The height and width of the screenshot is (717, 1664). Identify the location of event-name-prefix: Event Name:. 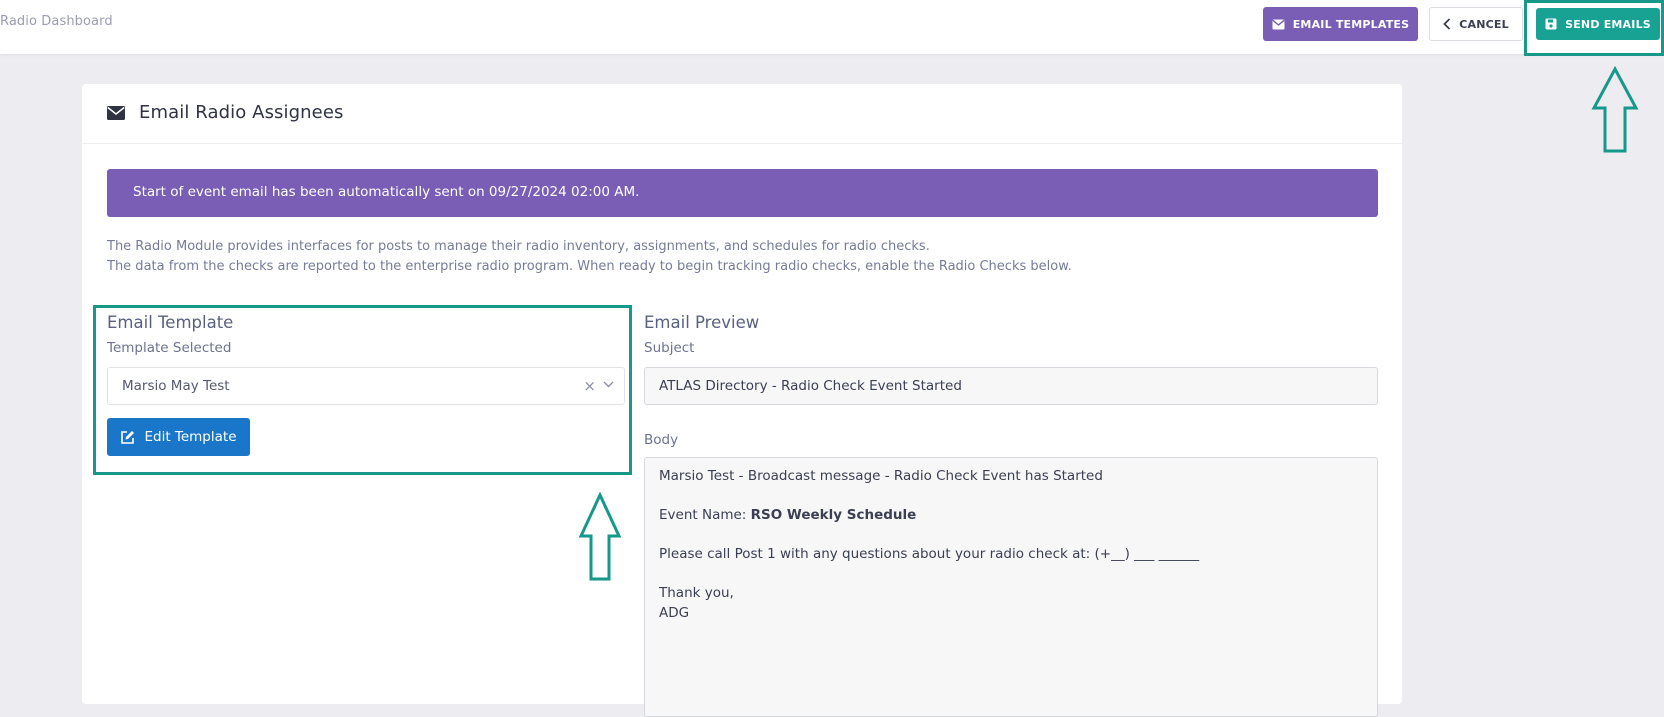
(705, 515).